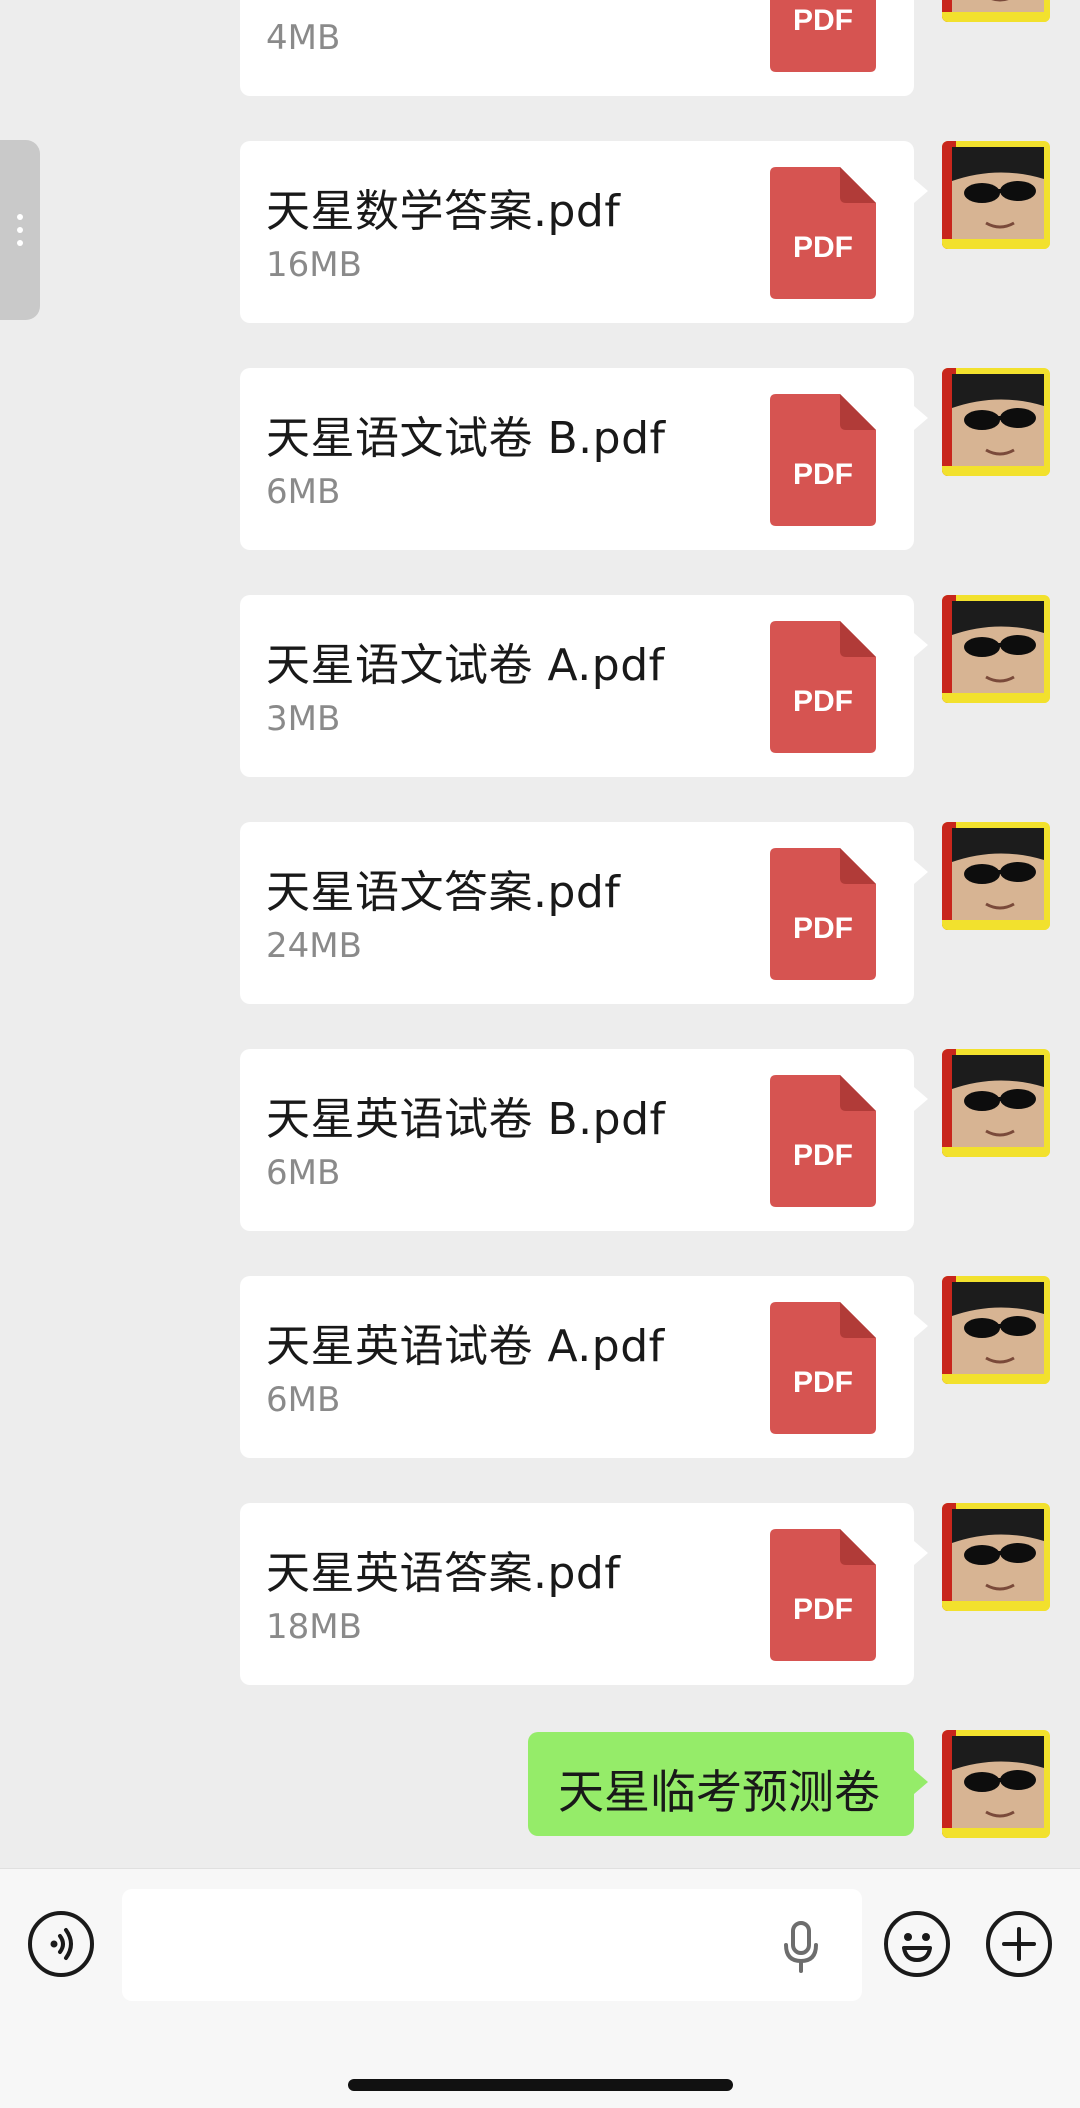 The image size is (1080, 2108). I want to click on file-name: 天星语文试卷 B.pdf, so click(466, 438).